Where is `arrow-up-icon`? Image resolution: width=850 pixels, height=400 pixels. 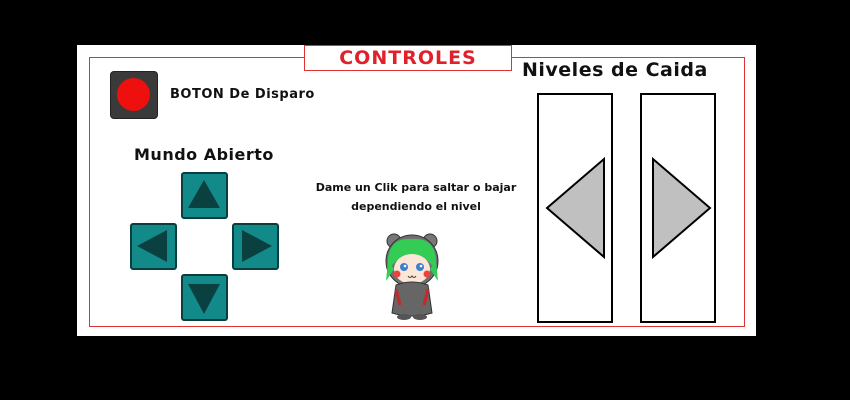 arrow-up-icon is located at coordinates (204, 194).